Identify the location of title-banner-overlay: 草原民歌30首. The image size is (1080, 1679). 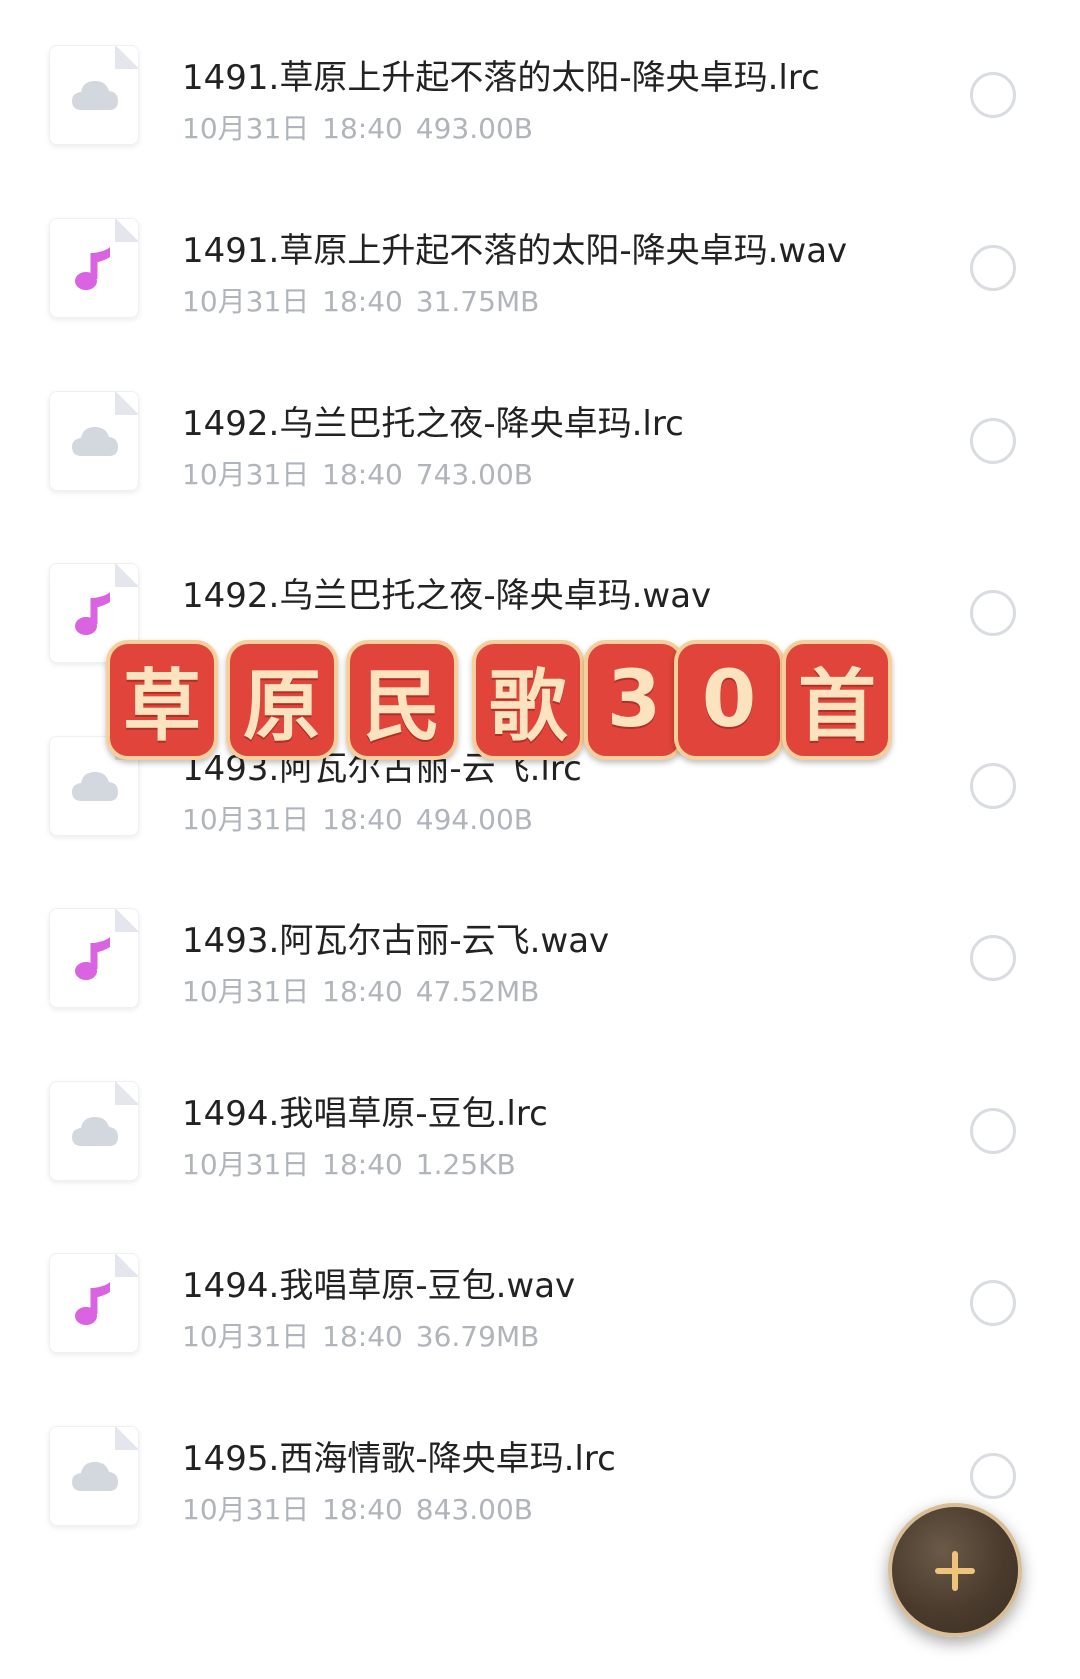
(521, 700).